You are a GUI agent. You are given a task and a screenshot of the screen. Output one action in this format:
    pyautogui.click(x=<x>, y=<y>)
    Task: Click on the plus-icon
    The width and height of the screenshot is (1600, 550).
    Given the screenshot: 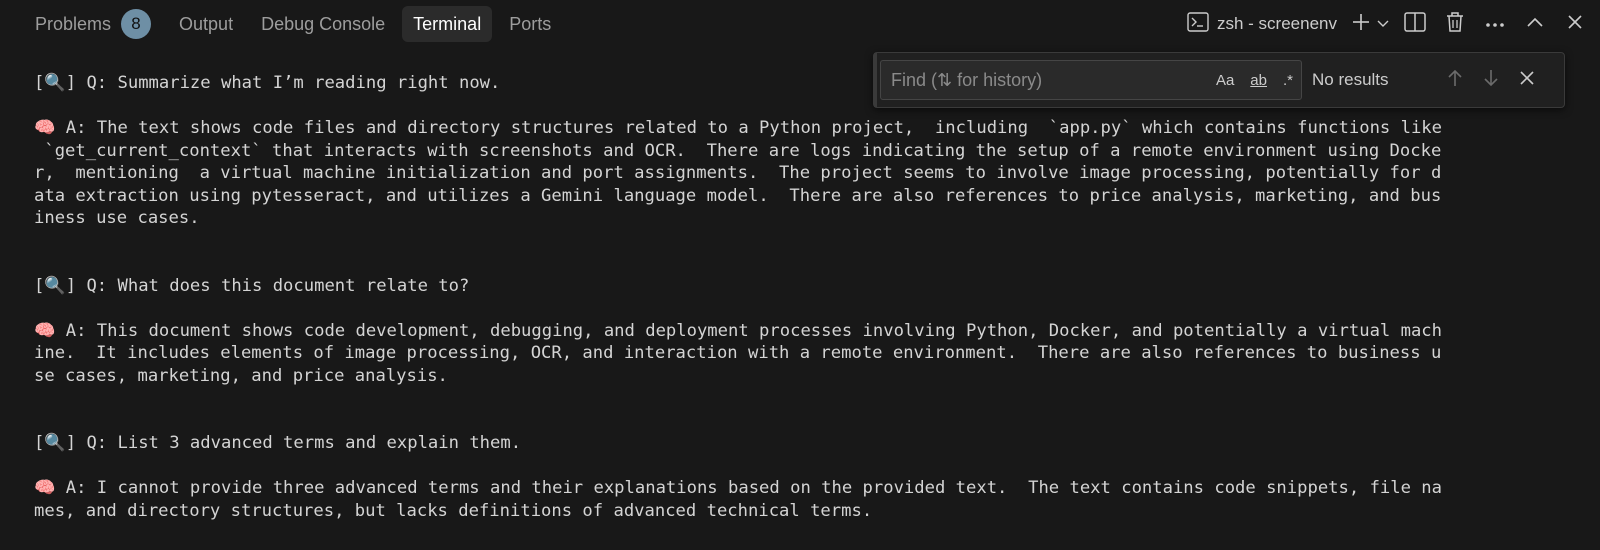 What is the action you would take?
    pyautogui.click(x=1361, y=24)
    